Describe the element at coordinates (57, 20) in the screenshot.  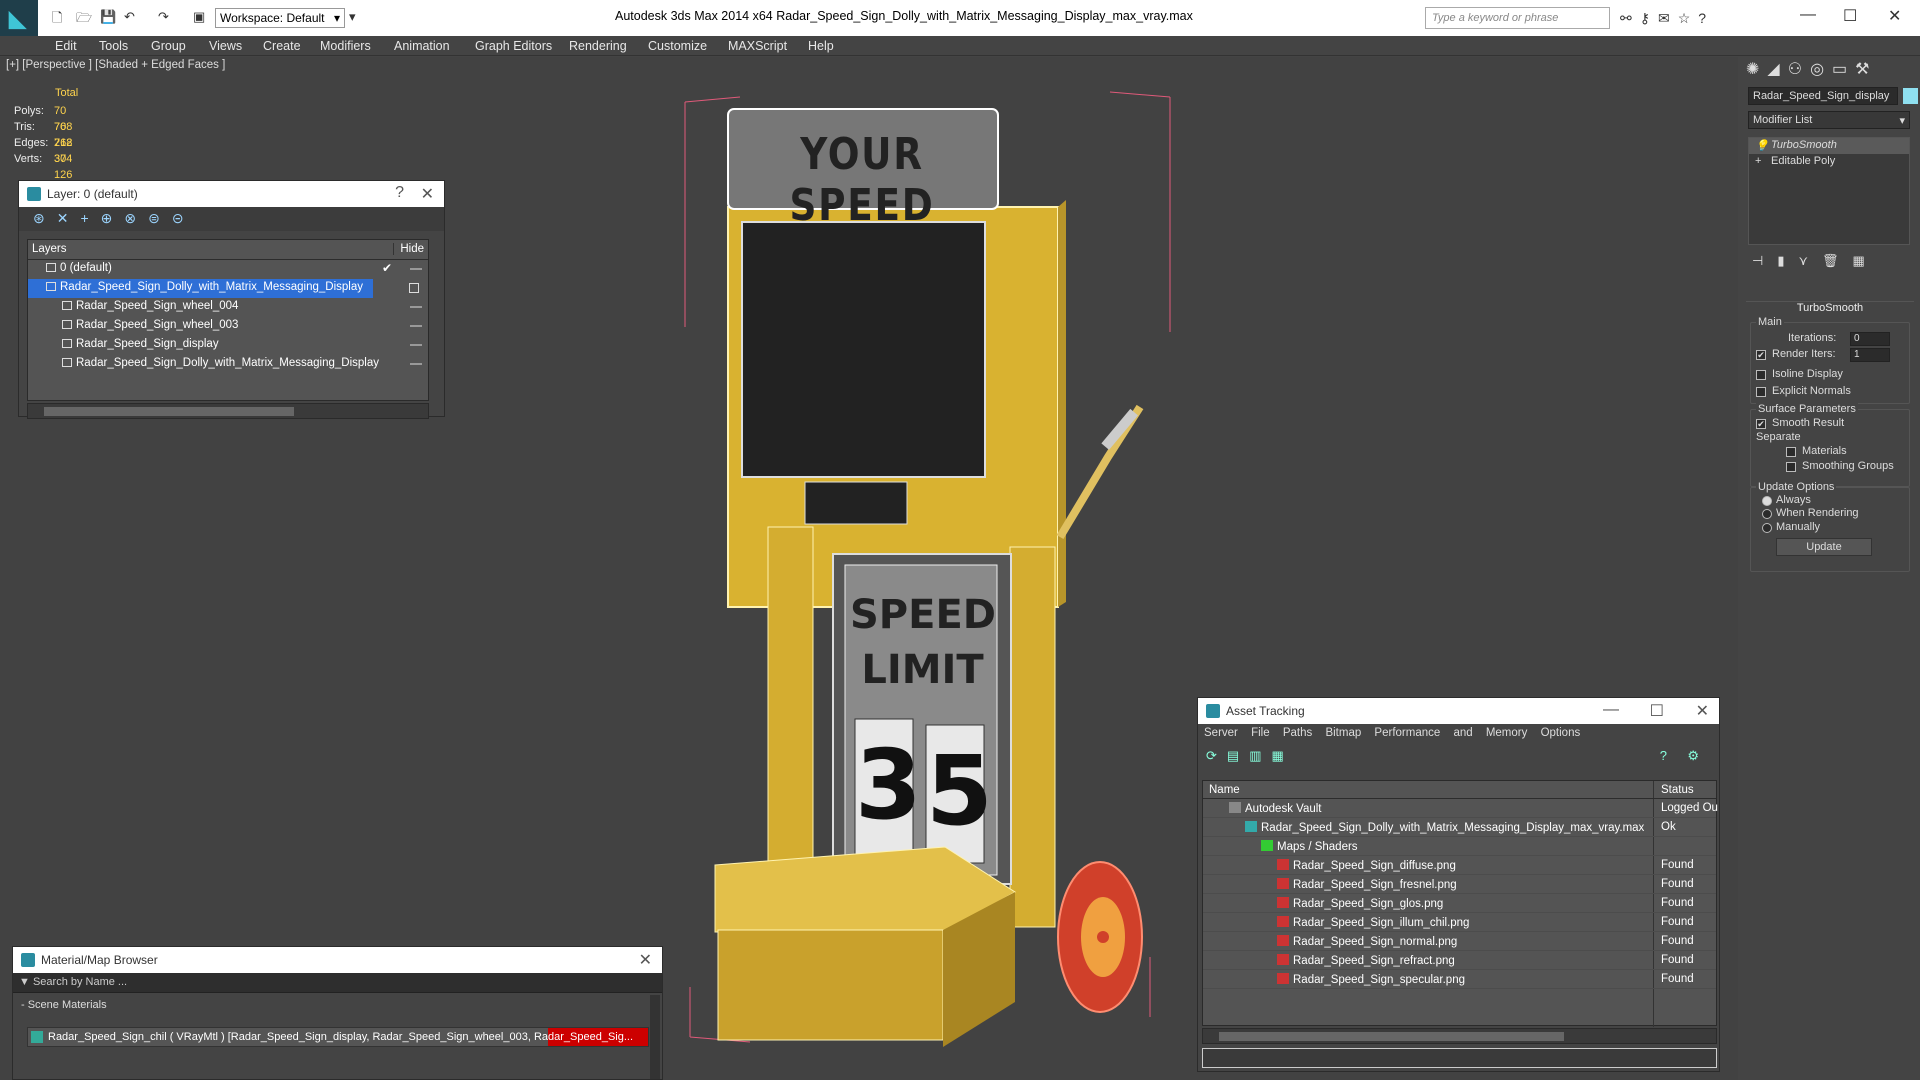
I see `new-file-icon: 🗋` at that location.